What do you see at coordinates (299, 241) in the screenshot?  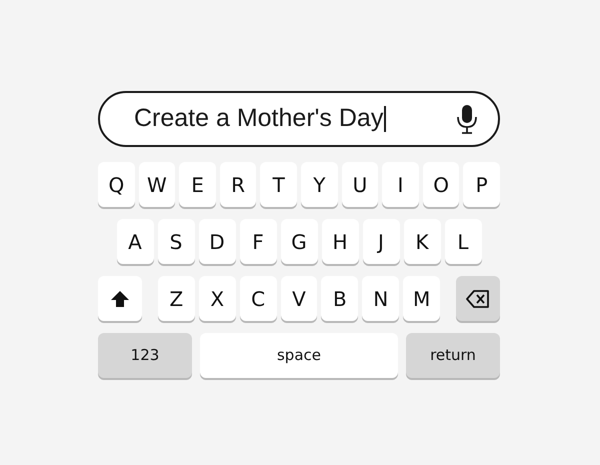 I see `letter-key: G` at bounding box center [299, 241].